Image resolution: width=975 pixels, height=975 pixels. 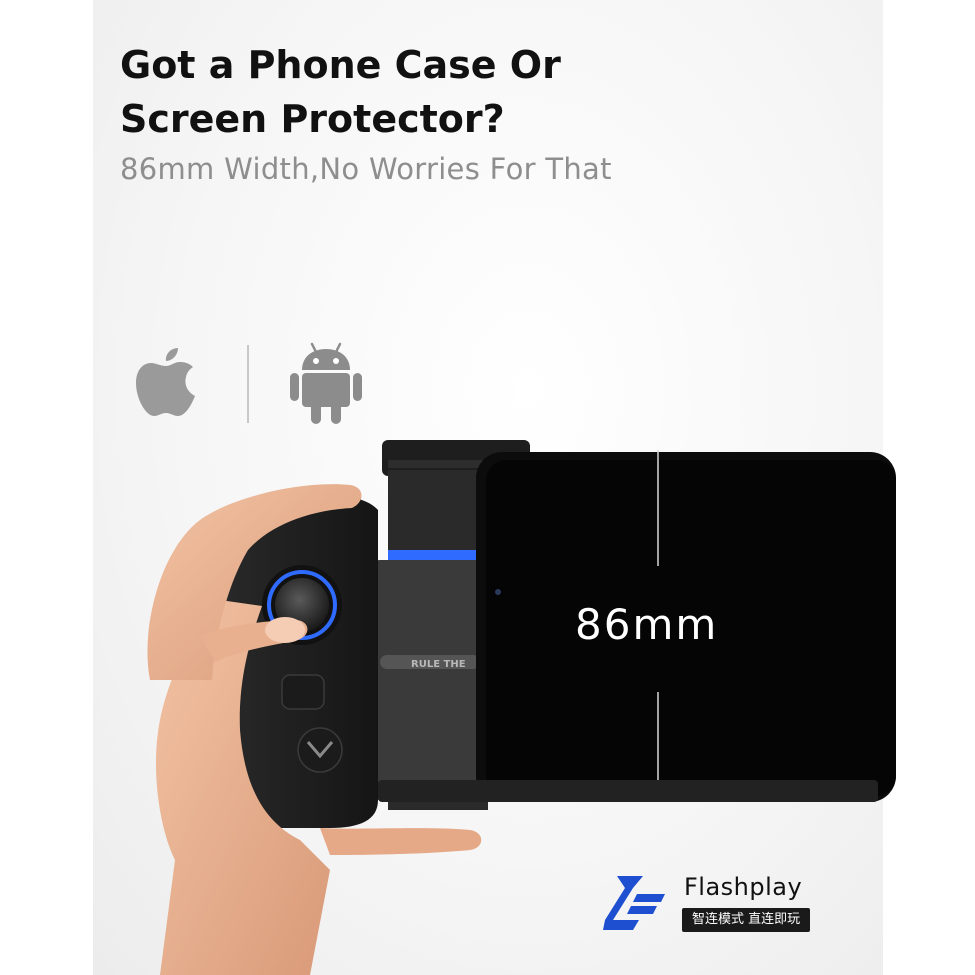 I want to click on side-text: RULE THE, so click(x=438, y=664).